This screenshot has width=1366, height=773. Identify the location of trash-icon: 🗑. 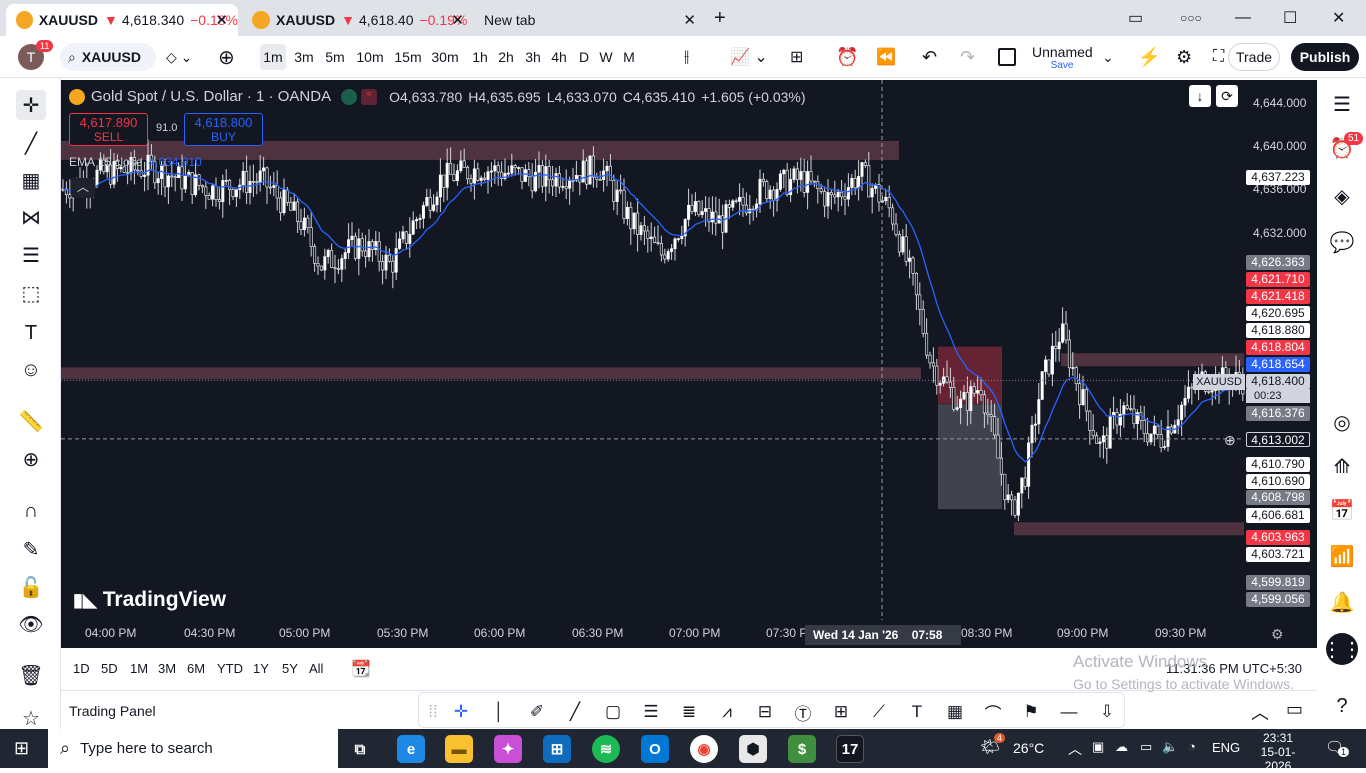
(31, 675).